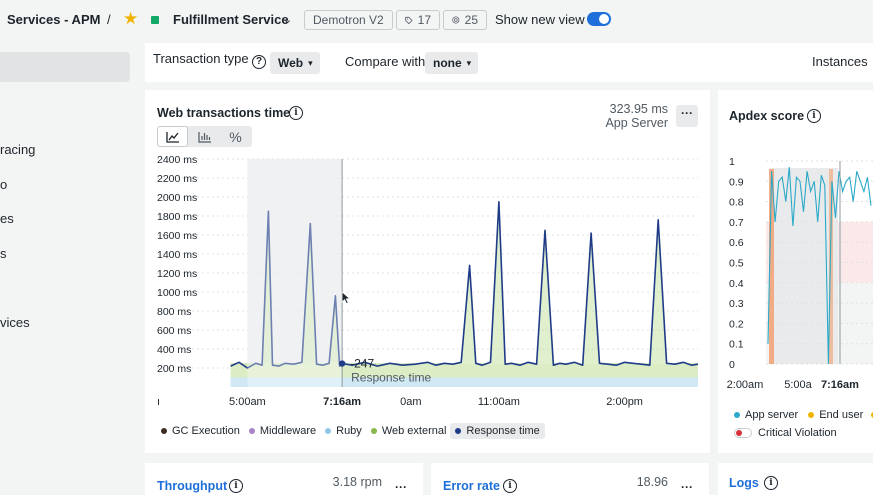 The height and width of the screenshot is (495, 873). I want to click on y-tick-label: 400 ms, so click(174, 350).